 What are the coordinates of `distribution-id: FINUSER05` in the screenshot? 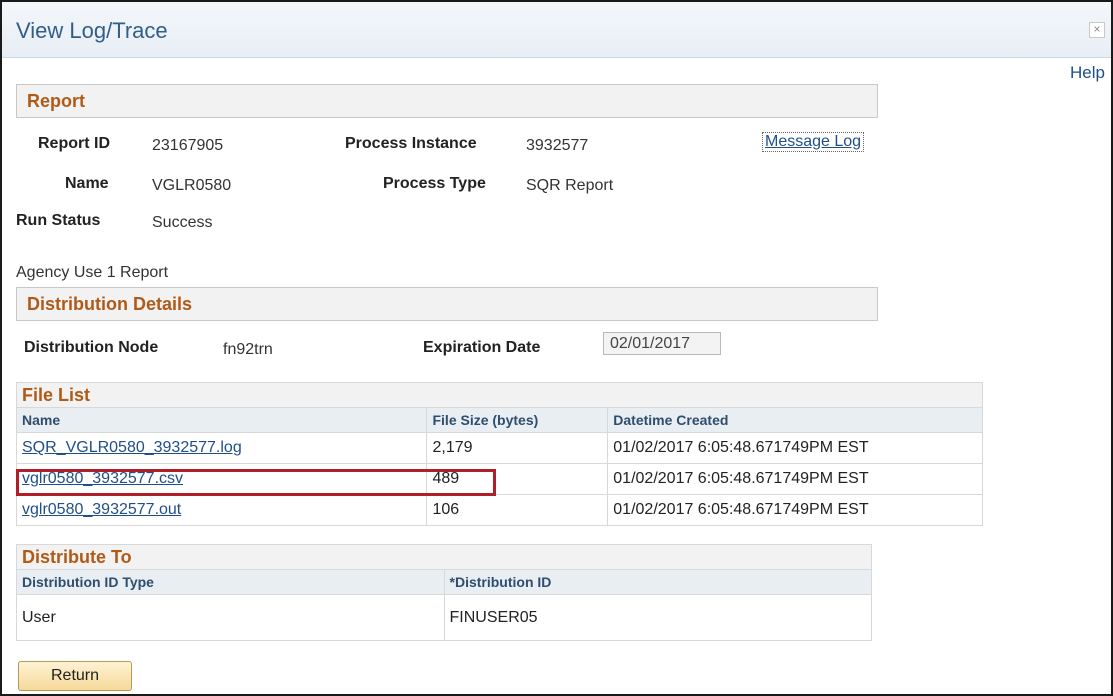 It's located at (658, 617).